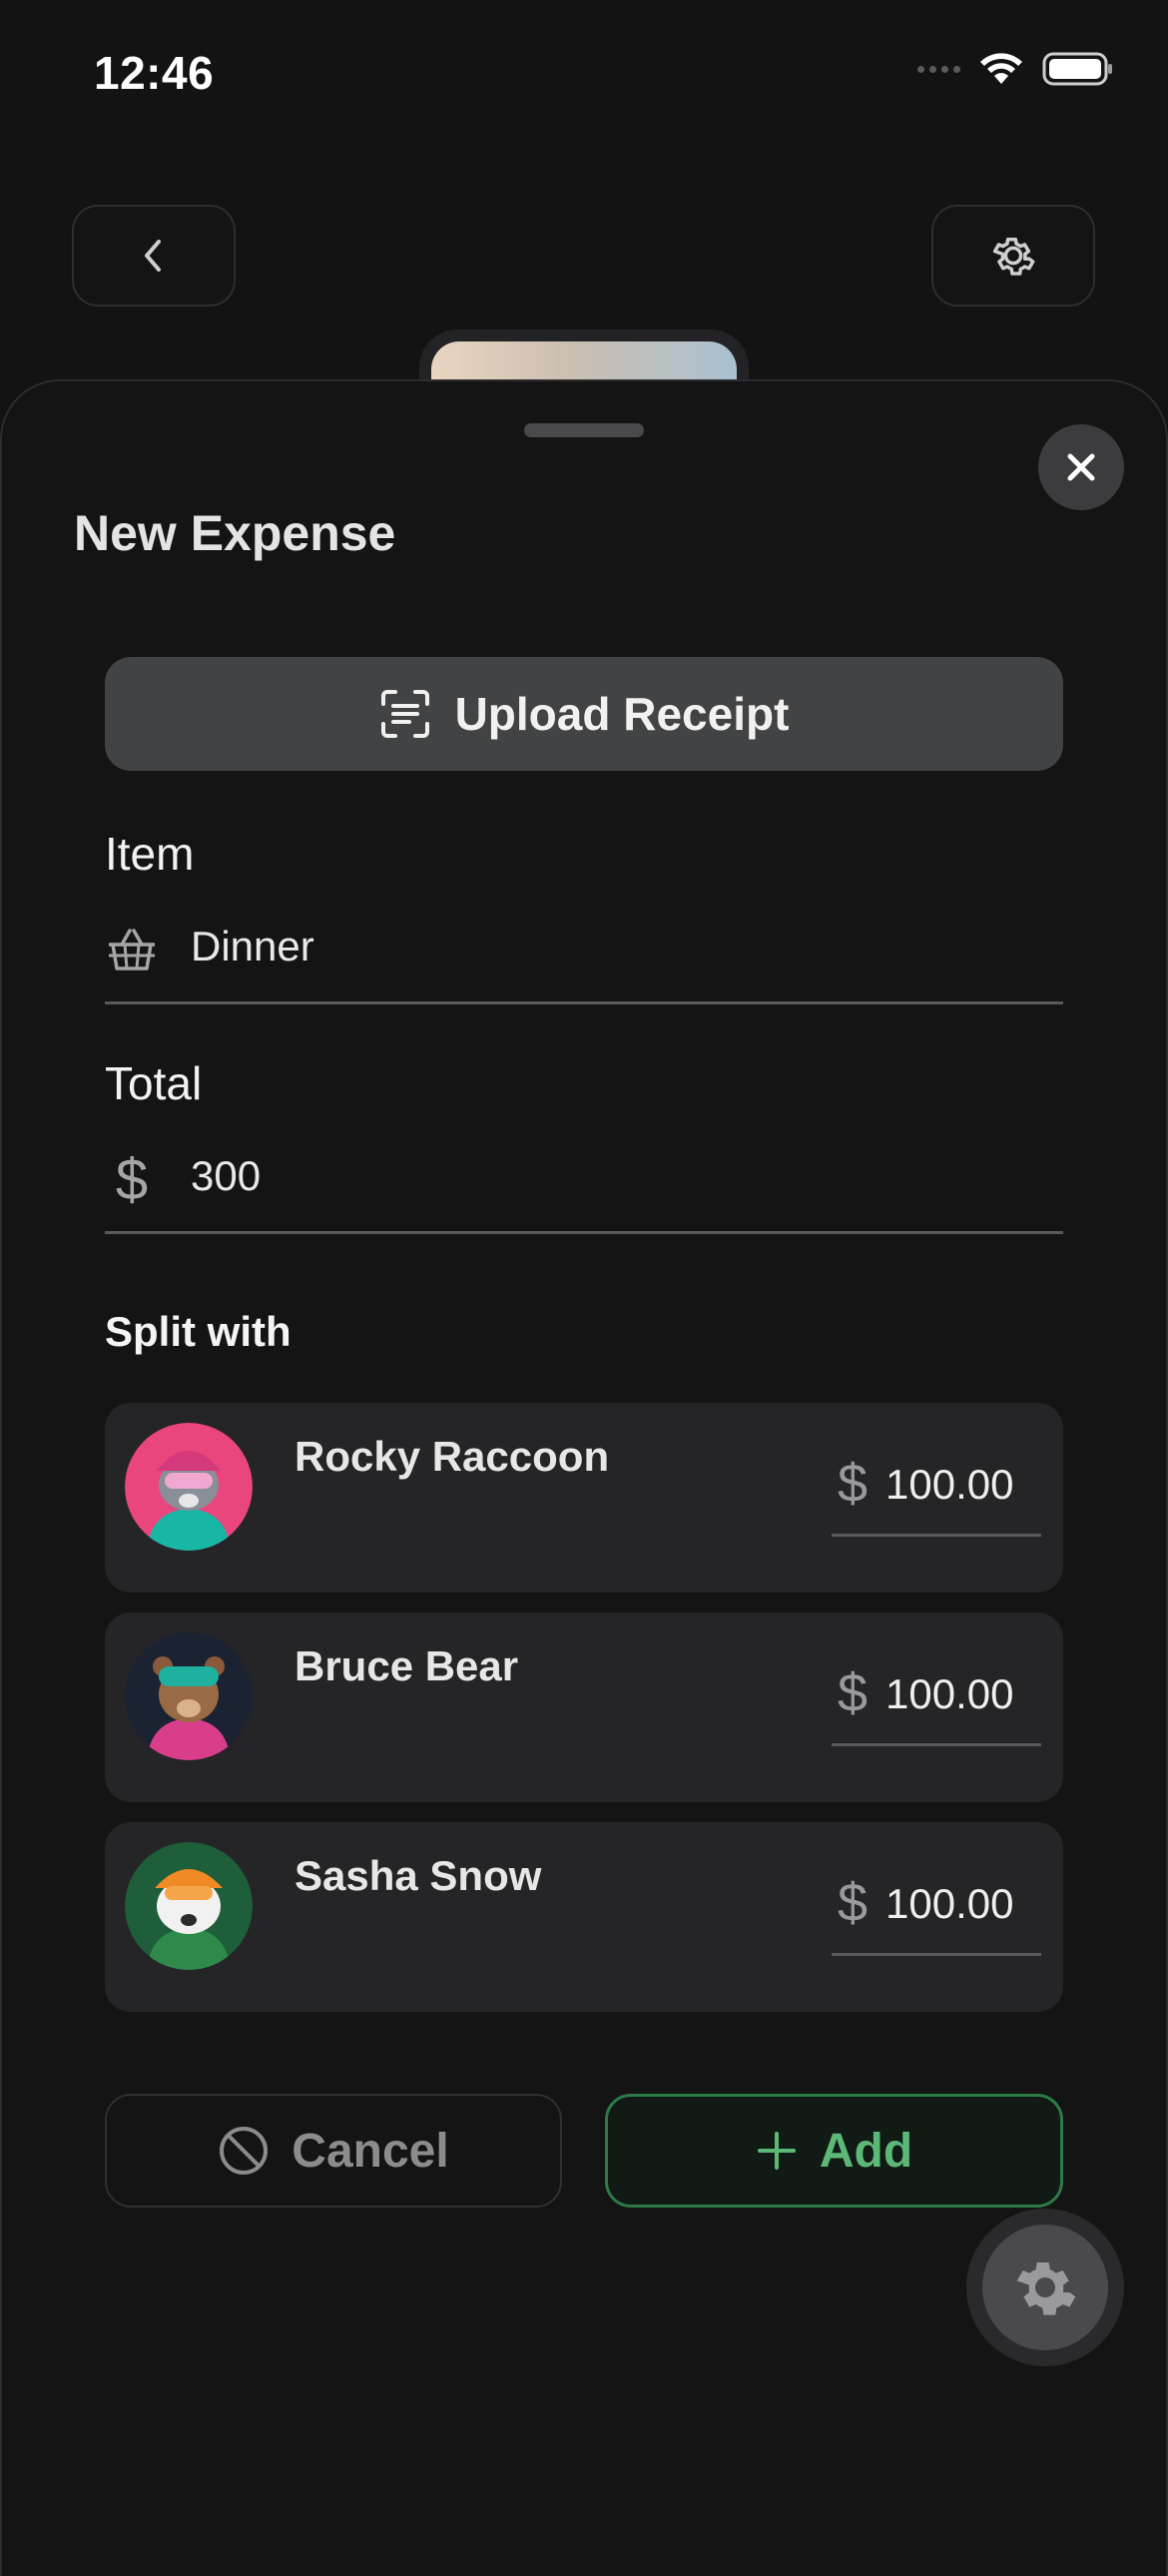 The image size is (1168, 2576). Describe the element at coordinates (406, 1665) in the screenshot. I see `person-name: Bruce Bear` at that location.